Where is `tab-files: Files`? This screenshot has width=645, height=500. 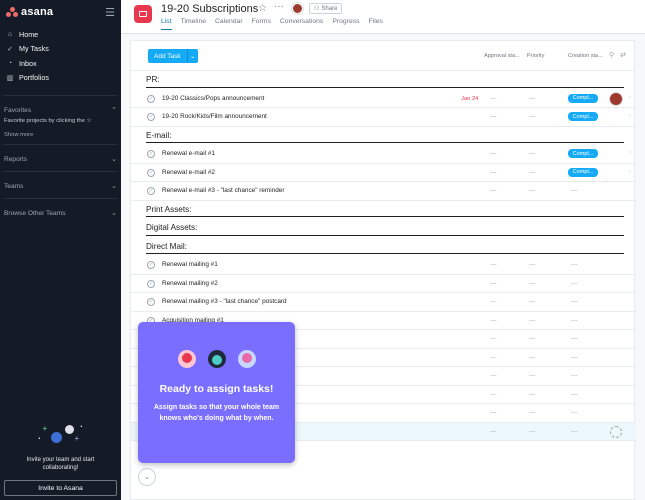 tab-files: Files is located at coordinates (376, 24).